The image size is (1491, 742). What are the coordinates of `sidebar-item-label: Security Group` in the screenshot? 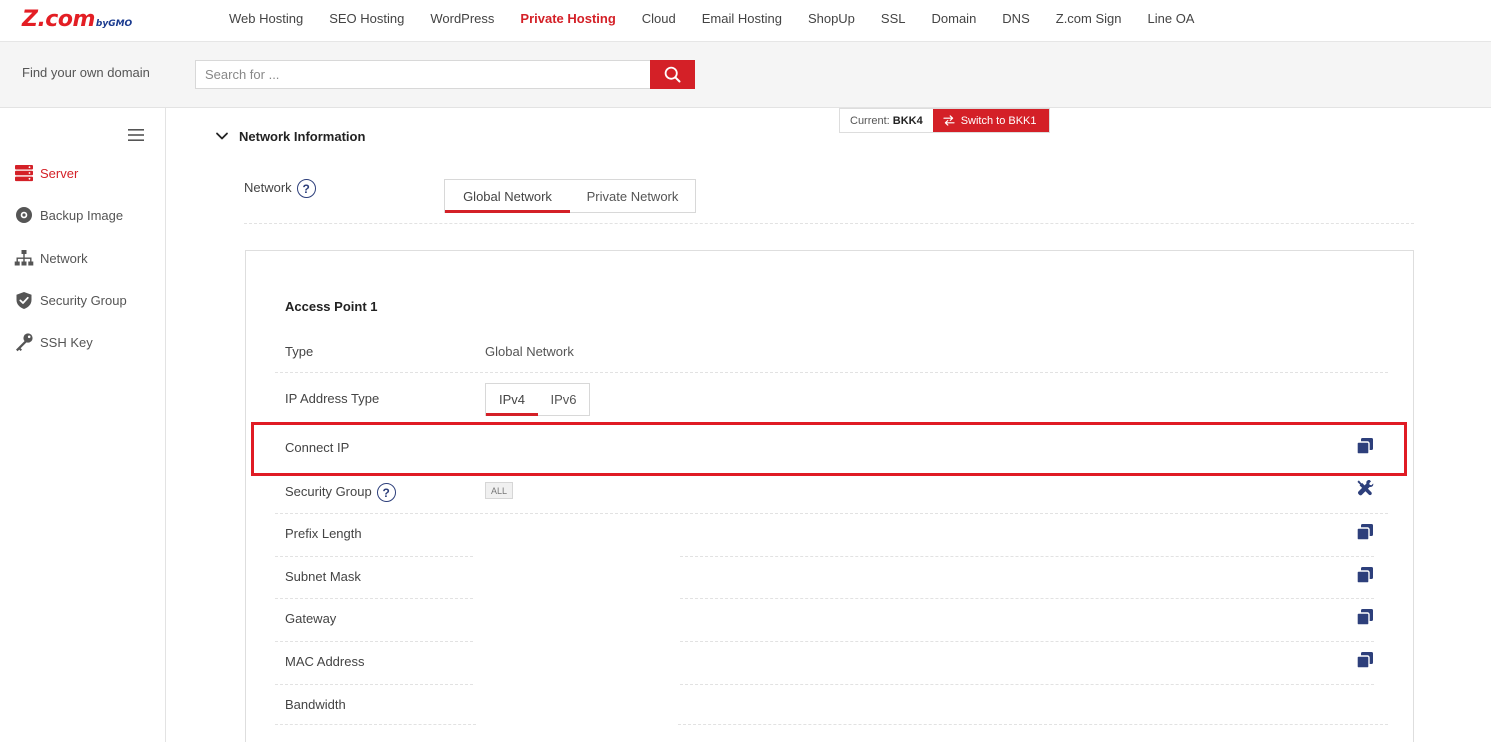 It's located at (83, 300).